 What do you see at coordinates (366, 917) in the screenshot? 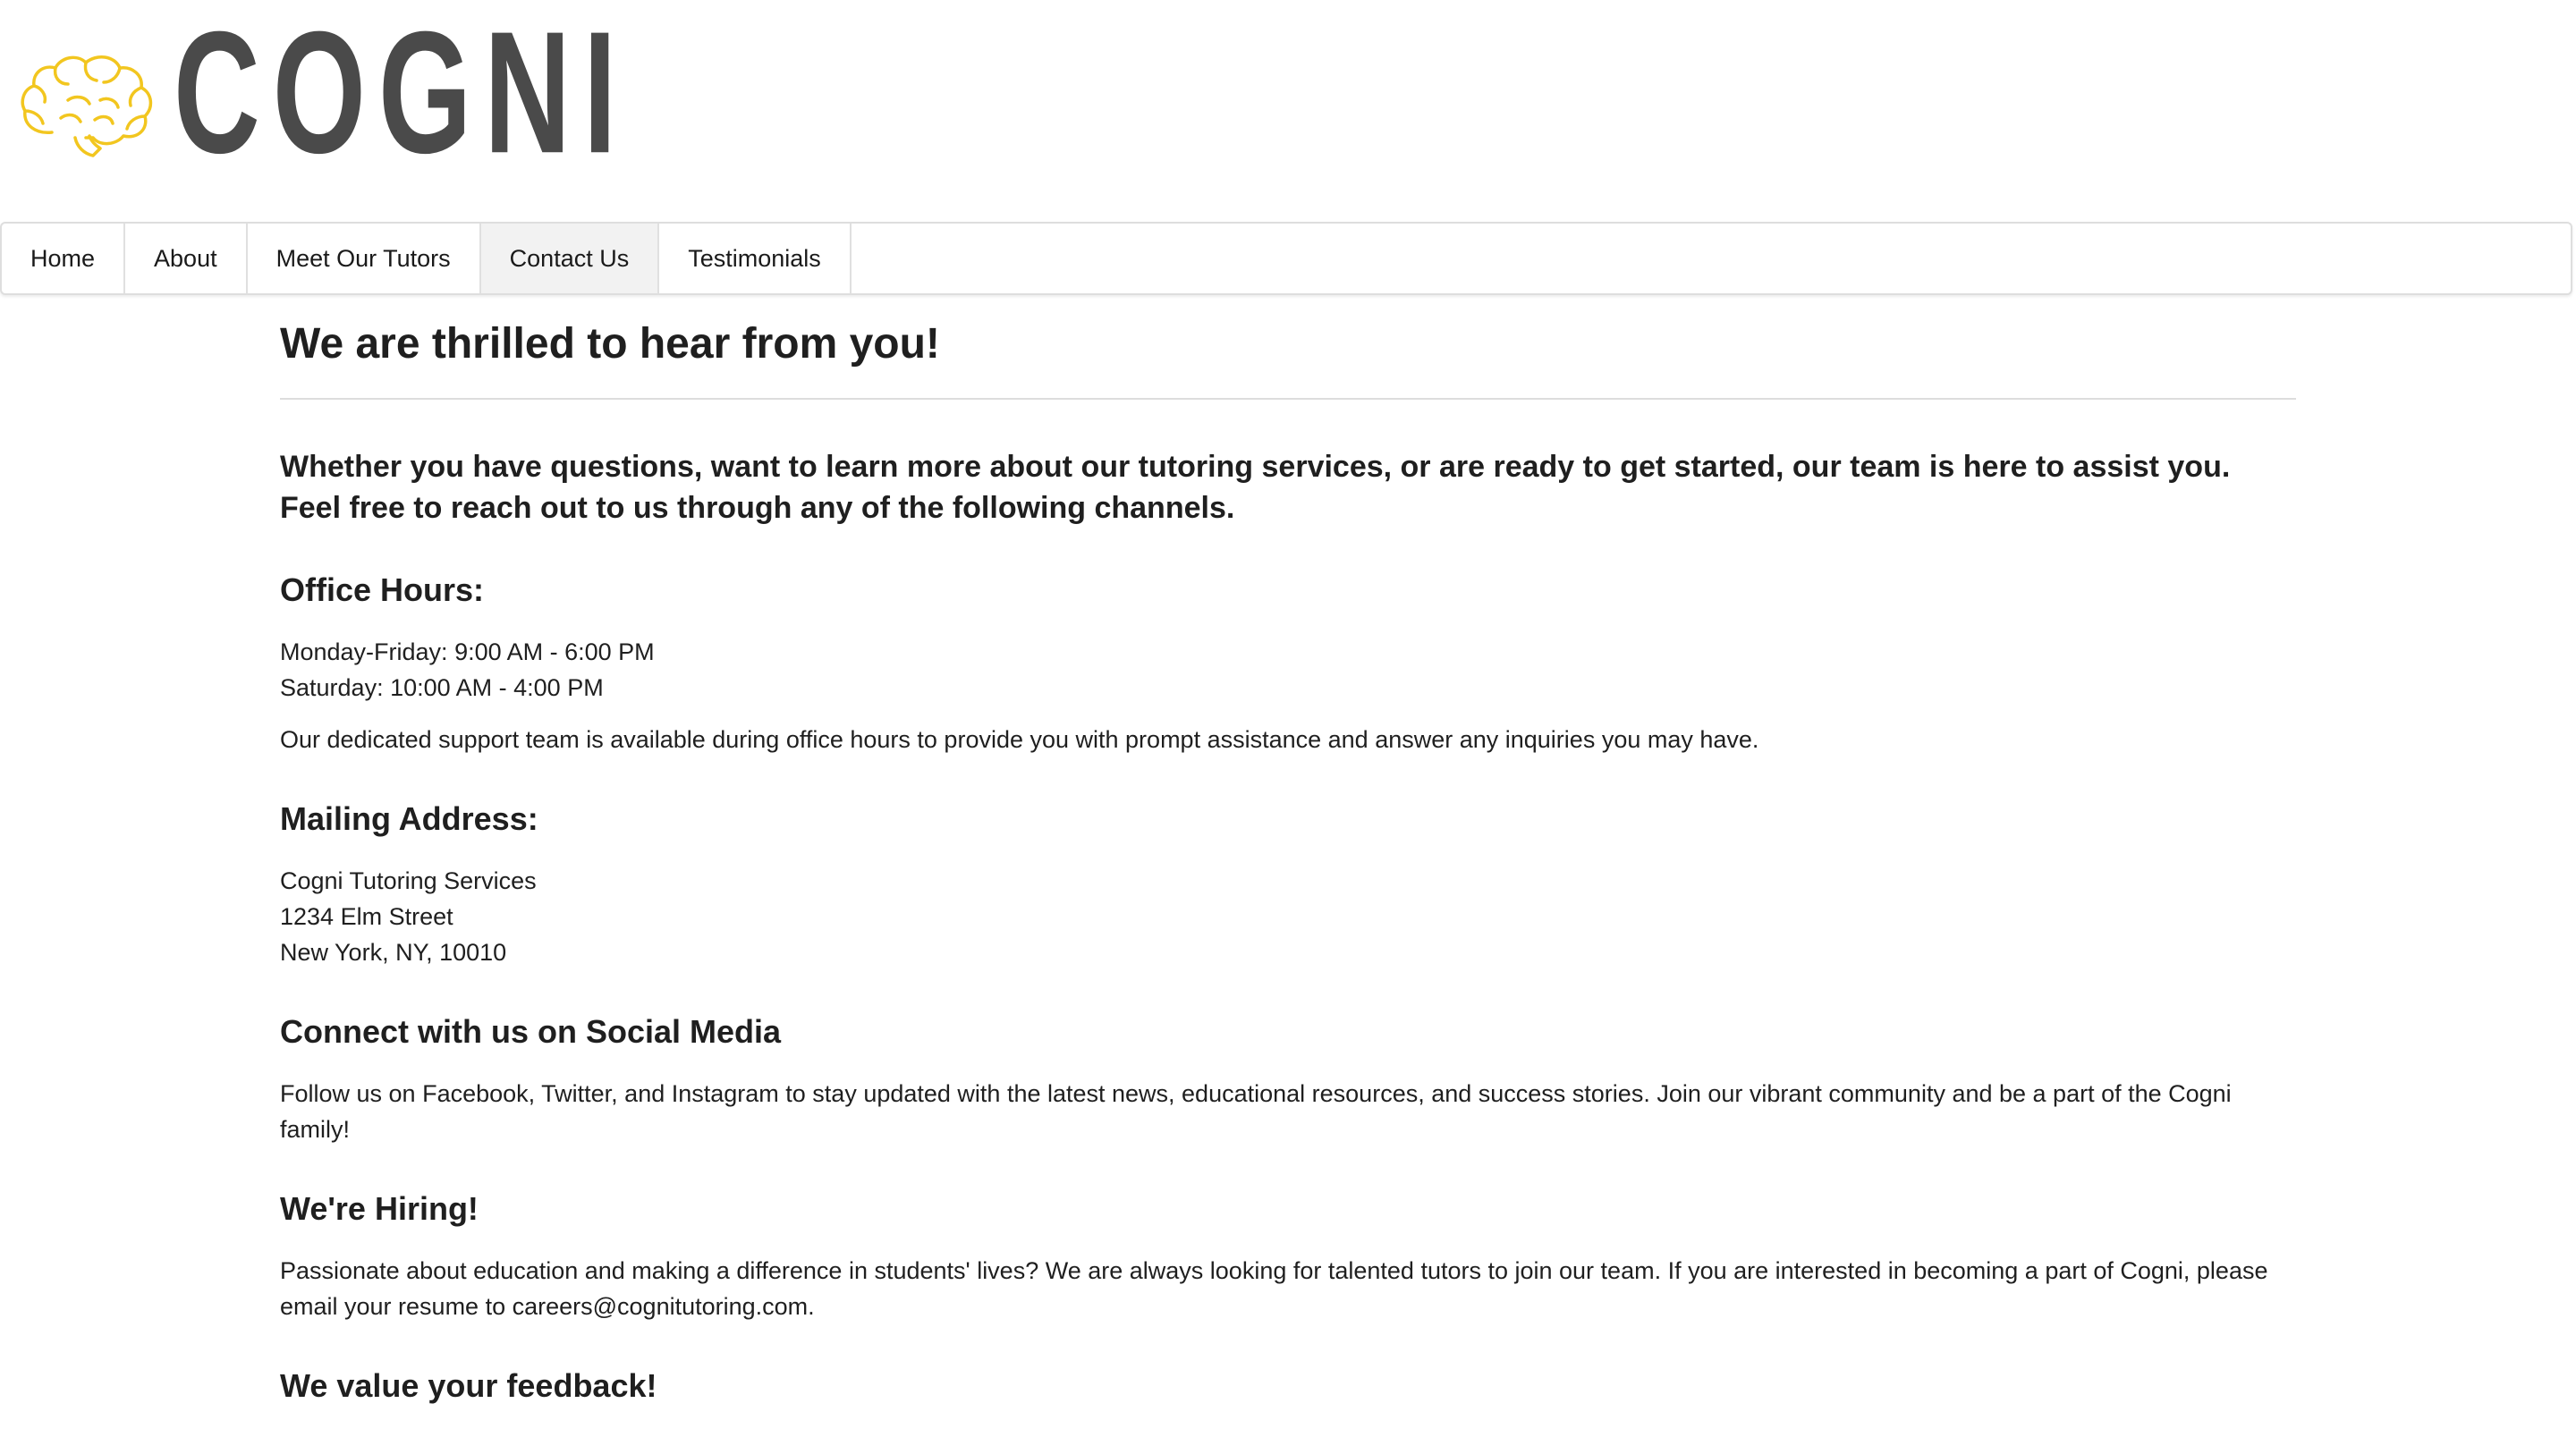
I see `mailing-address-line2: 1234 Elm Street` at bounding box center [366, 917].